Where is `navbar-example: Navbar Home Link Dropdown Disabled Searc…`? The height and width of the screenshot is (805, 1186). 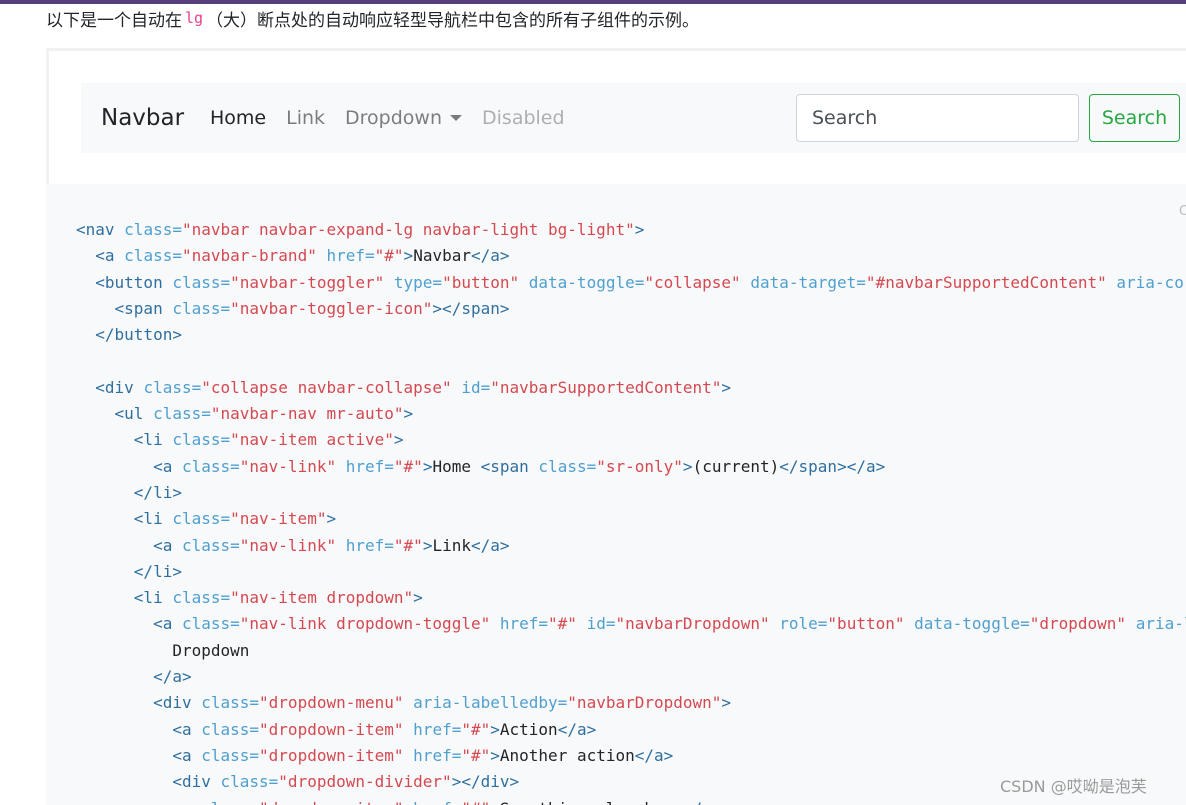
navbar-example: Navbar Home Link Dropdown Disabled Searc… is located at coordinates (633, 118).